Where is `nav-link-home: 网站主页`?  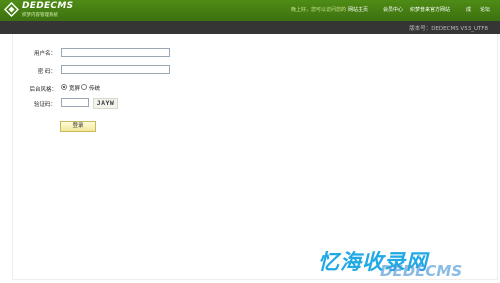
nav-link-home: 网站主页 is located at coordinates (358, 10).